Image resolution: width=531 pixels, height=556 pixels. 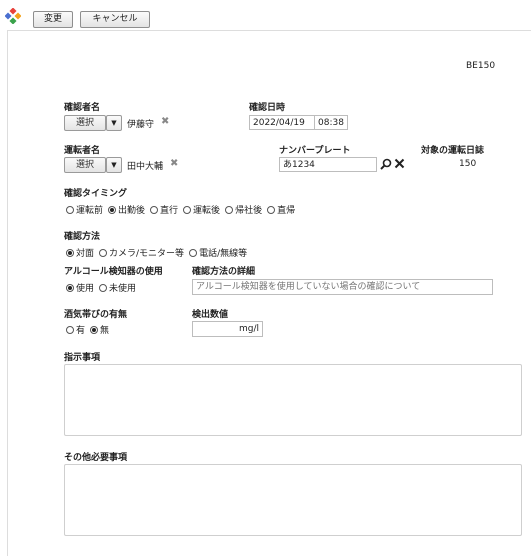 I want to click on radio-option: 対面, so click(x=80, y=252).